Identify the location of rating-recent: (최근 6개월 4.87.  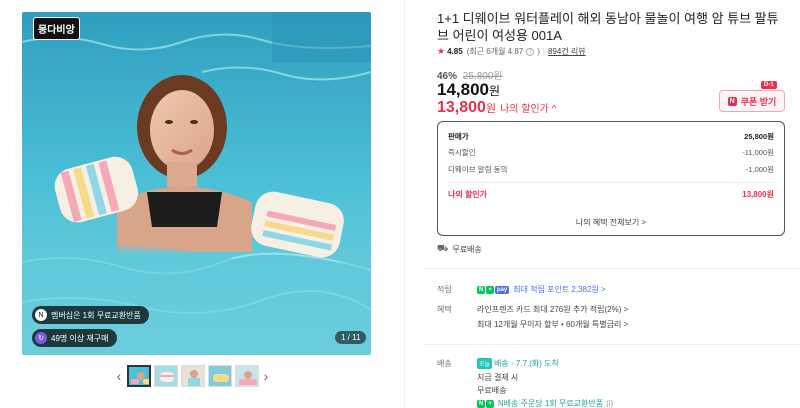
(495, 51).